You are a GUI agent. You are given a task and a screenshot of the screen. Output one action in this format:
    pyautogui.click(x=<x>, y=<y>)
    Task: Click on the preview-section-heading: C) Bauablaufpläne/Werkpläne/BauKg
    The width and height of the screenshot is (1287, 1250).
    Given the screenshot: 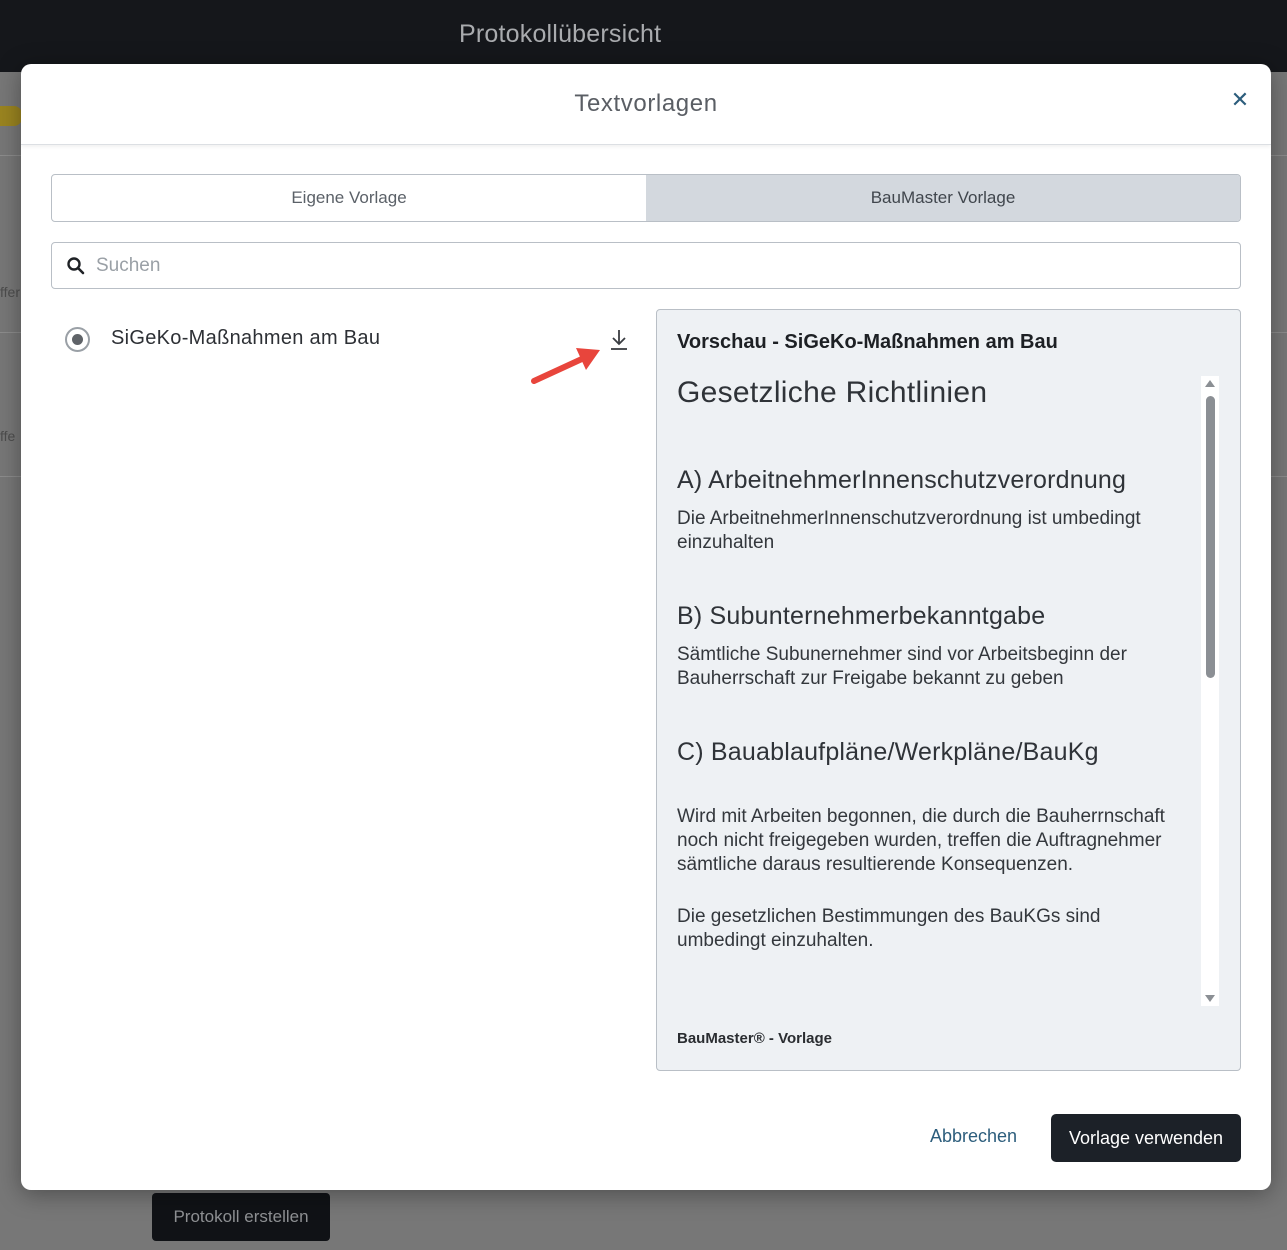 What is the action you would take?
    pyautogui.click(x=888, y=752)
    